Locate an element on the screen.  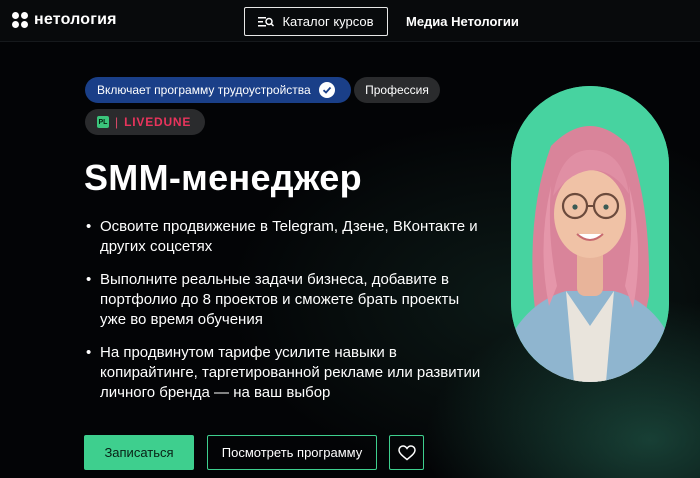
logo: нетология is located at coordinates (64, 20).